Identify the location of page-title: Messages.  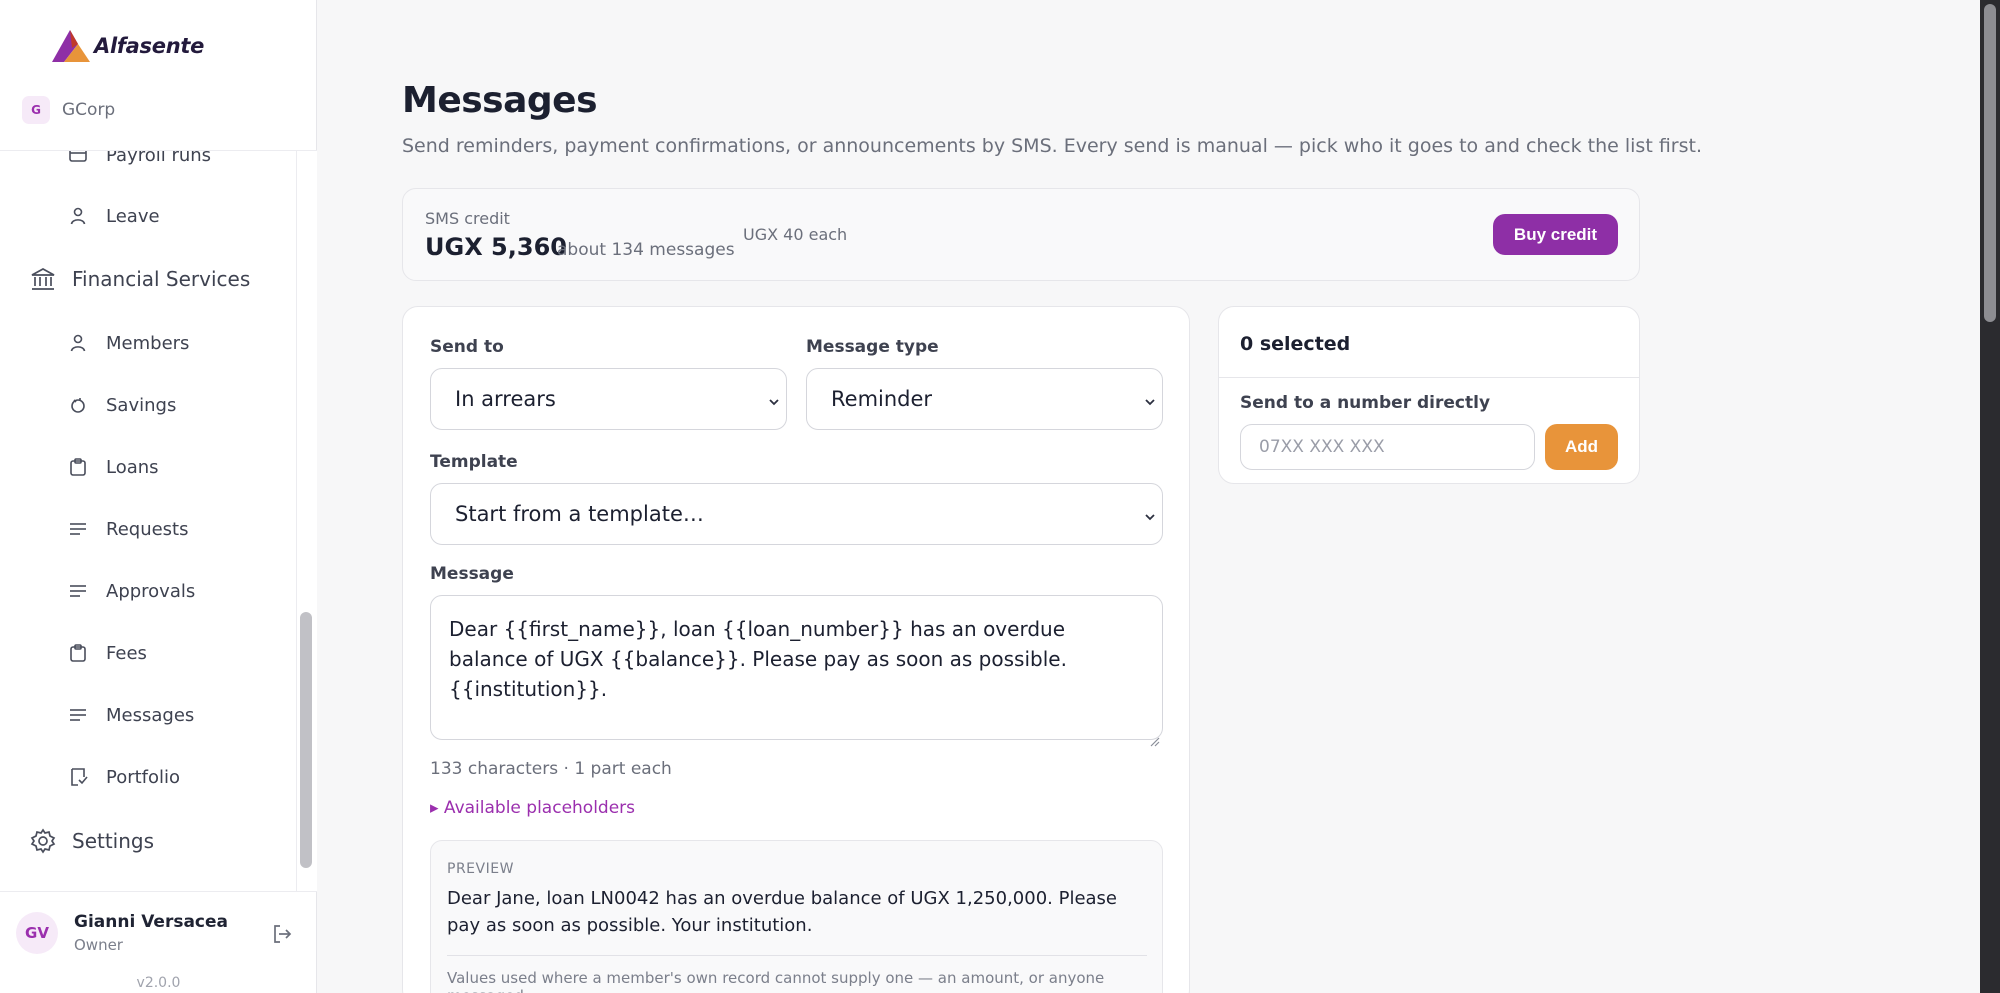
(500, 100).